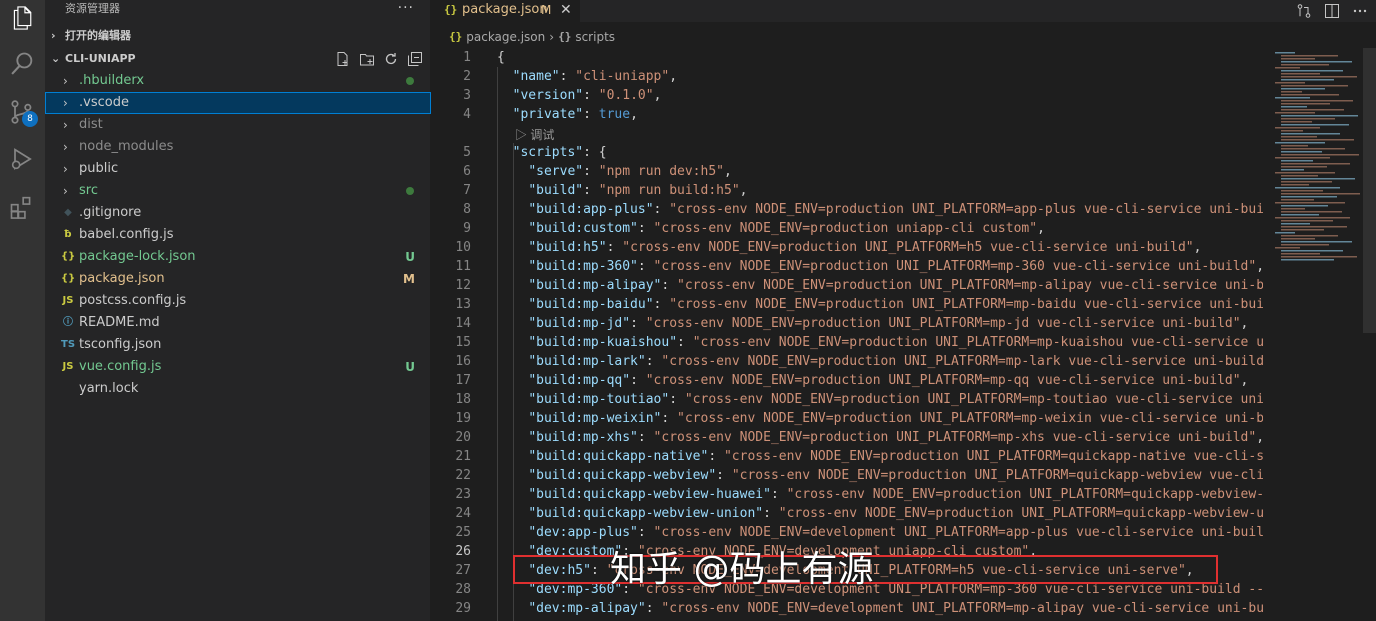 The width and height of the screenshot is (1376, 621). What do you see at coordinates (579, 323) in the screenshot?
I see `code-token: "build:mp-jd"` at bounding box center [579, 323].